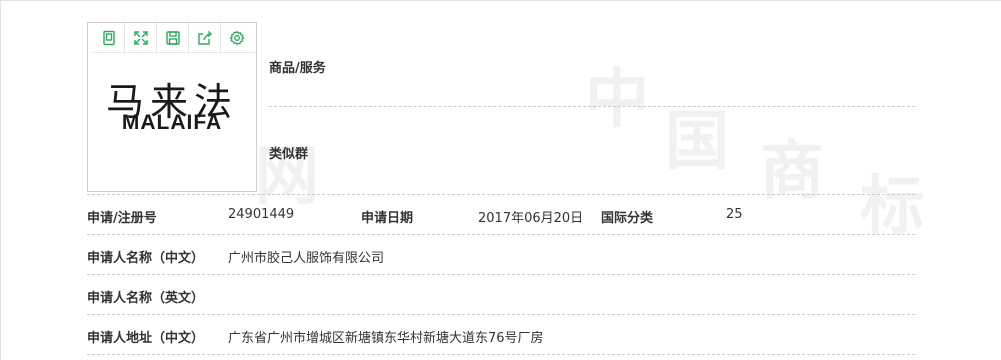 The width and height of the screenshot is (1001, 360). Describe the element at coordinates (531, 218) in the screenshot. I see `application-date-value: 2017年06月20日` at that location.